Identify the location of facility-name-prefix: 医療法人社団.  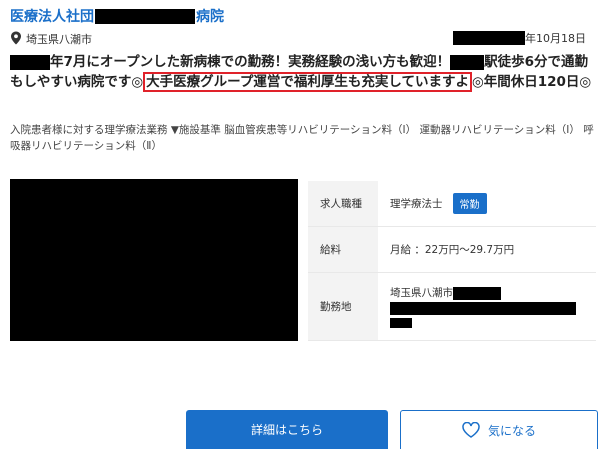
(52, 17).